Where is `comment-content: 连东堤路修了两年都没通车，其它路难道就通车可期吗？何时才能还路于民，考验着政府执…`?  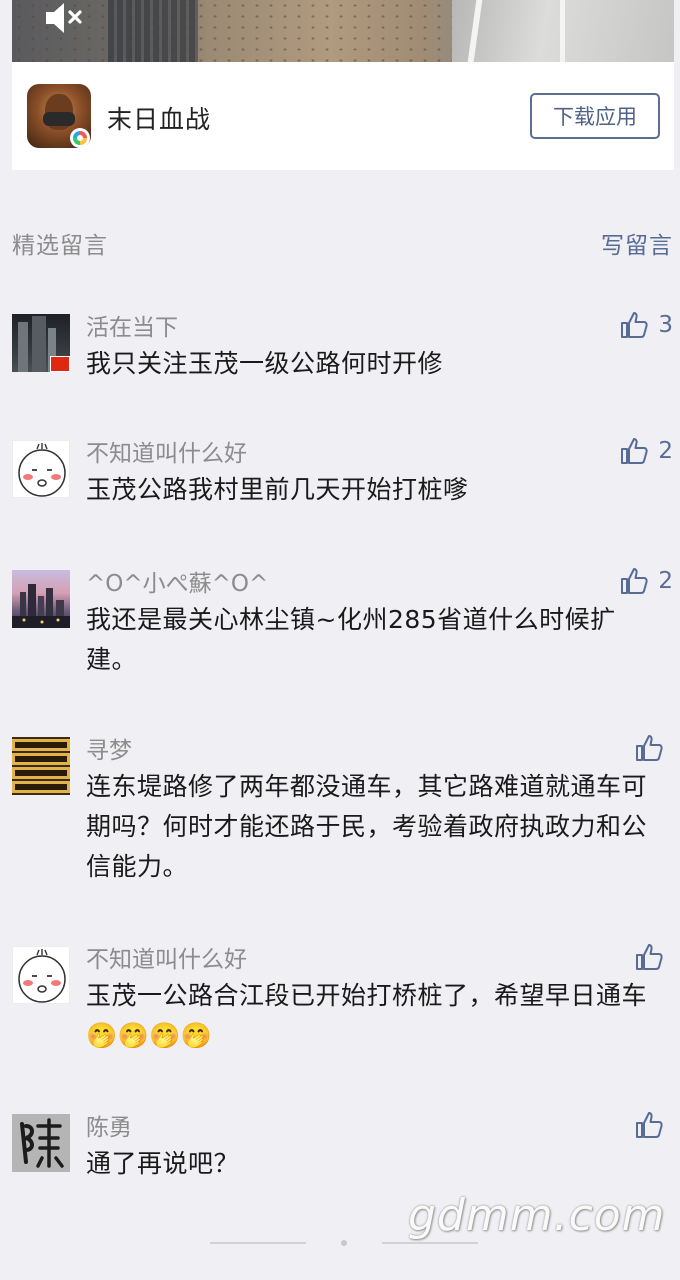
comment-content: 连东堤路修了两年都没通车，其它路难道就通车可期吗？何时才能还路于民，考验着政府执… is located at coordinates (367, 826).